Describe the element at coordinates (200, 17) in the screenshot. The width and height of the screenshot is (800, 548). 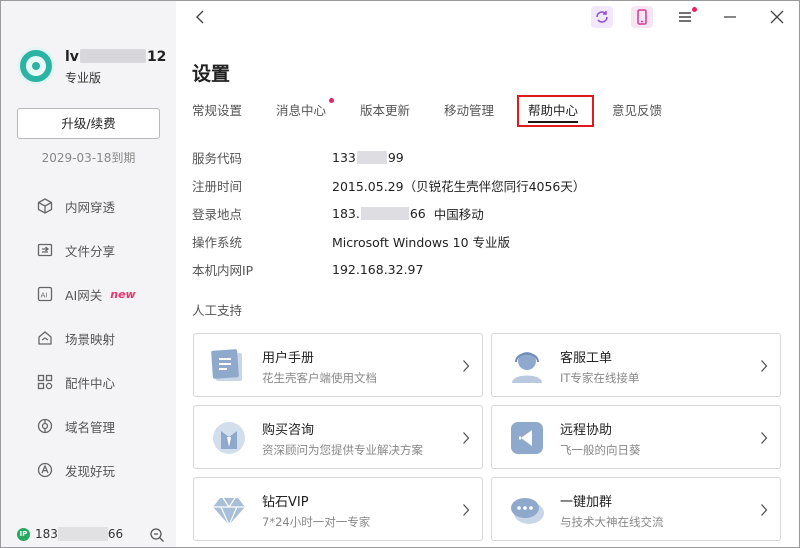
I see `back-arrow-icon` at that location.